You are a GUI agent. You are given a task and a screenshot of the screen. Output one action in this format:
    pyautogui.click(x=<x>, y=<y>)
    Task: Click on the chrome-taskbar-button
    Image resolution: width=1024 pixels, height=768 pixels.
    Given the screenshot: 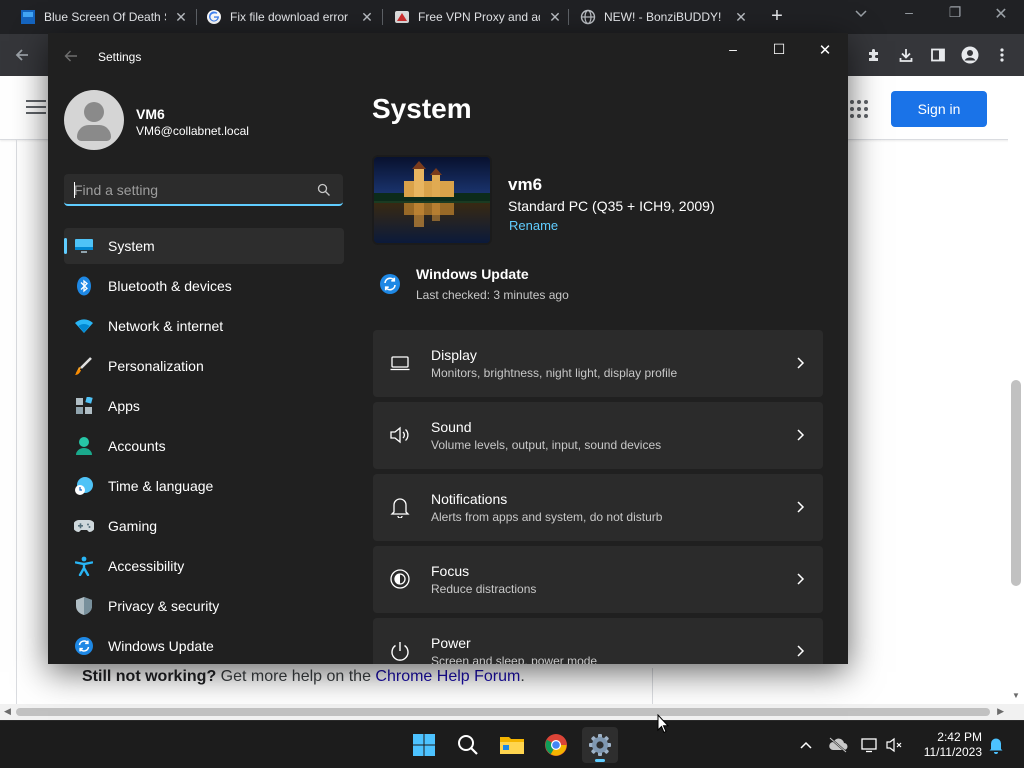 What is the action you would take?
    pyautogui.click(x=556, y=745)
    